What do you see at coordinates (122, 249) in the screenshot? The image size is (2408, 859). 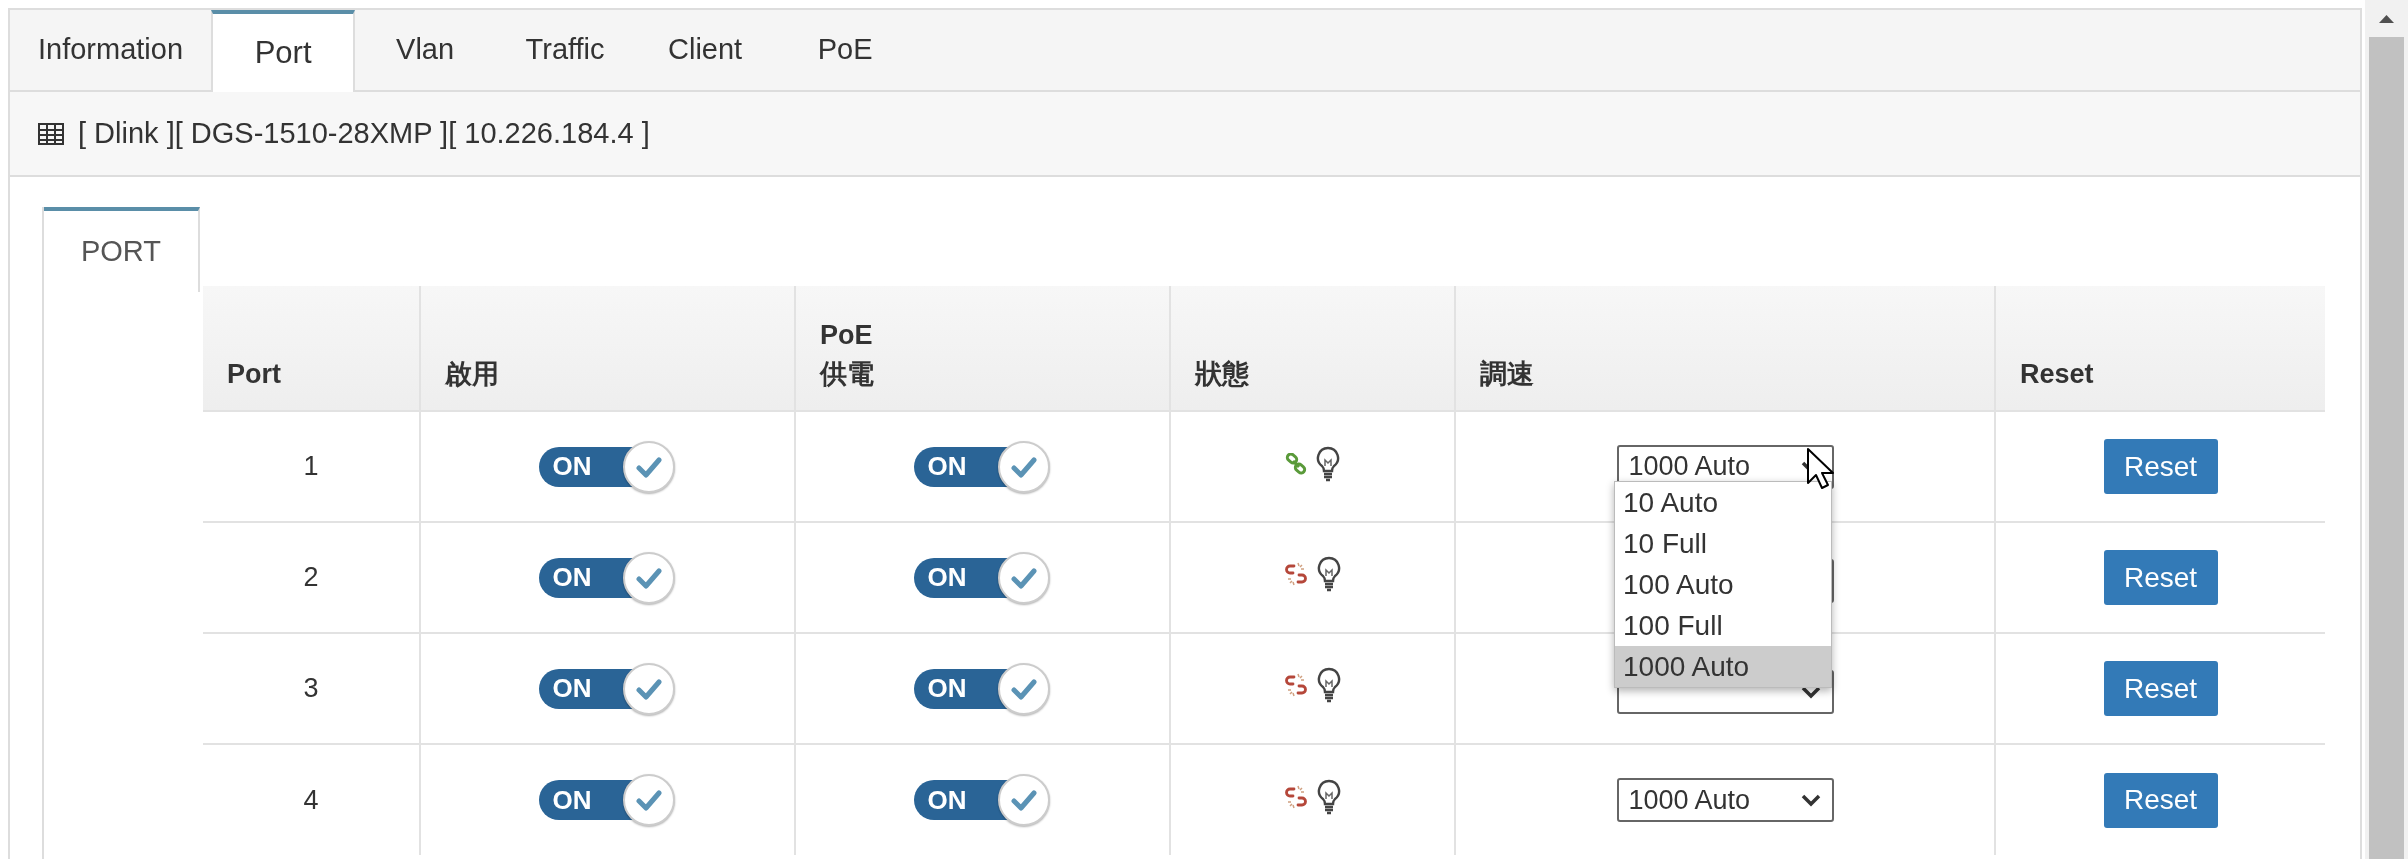 I see `section-tab: PORT` at bounding box center [122, 249].